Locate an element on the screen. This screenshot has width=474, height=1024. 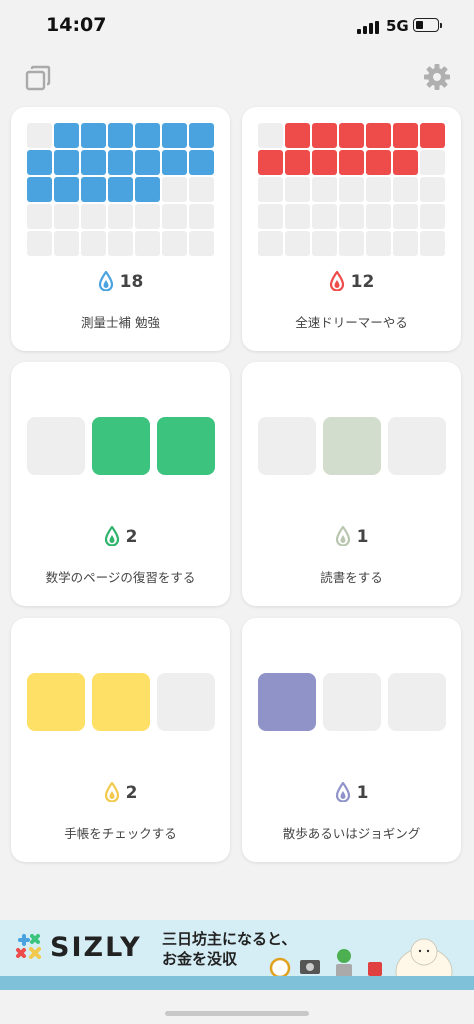
habit-card: 1 散歩あるいはジョギング is located at coordinates (351, 740).